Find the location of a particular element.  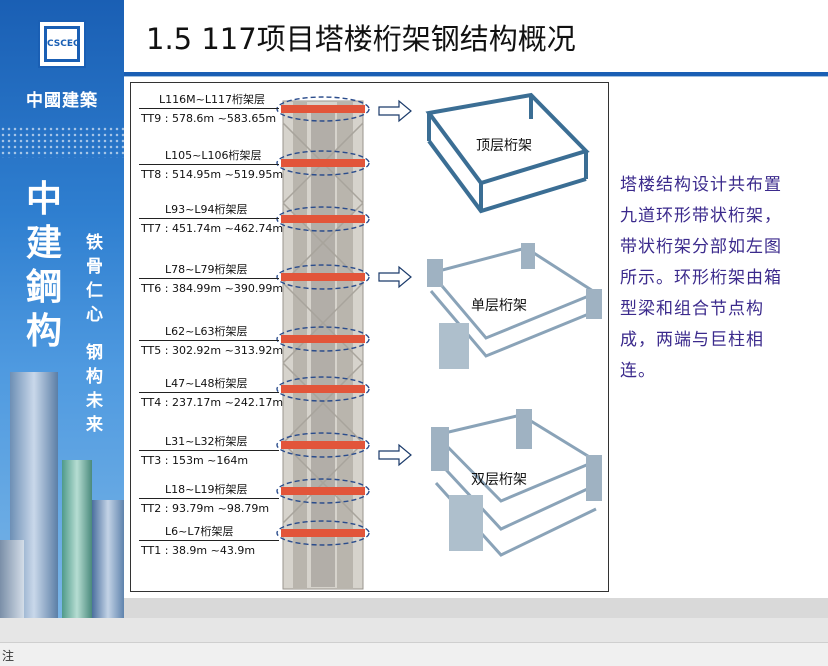

title-divider-thin is located at coordinates (476, 76).